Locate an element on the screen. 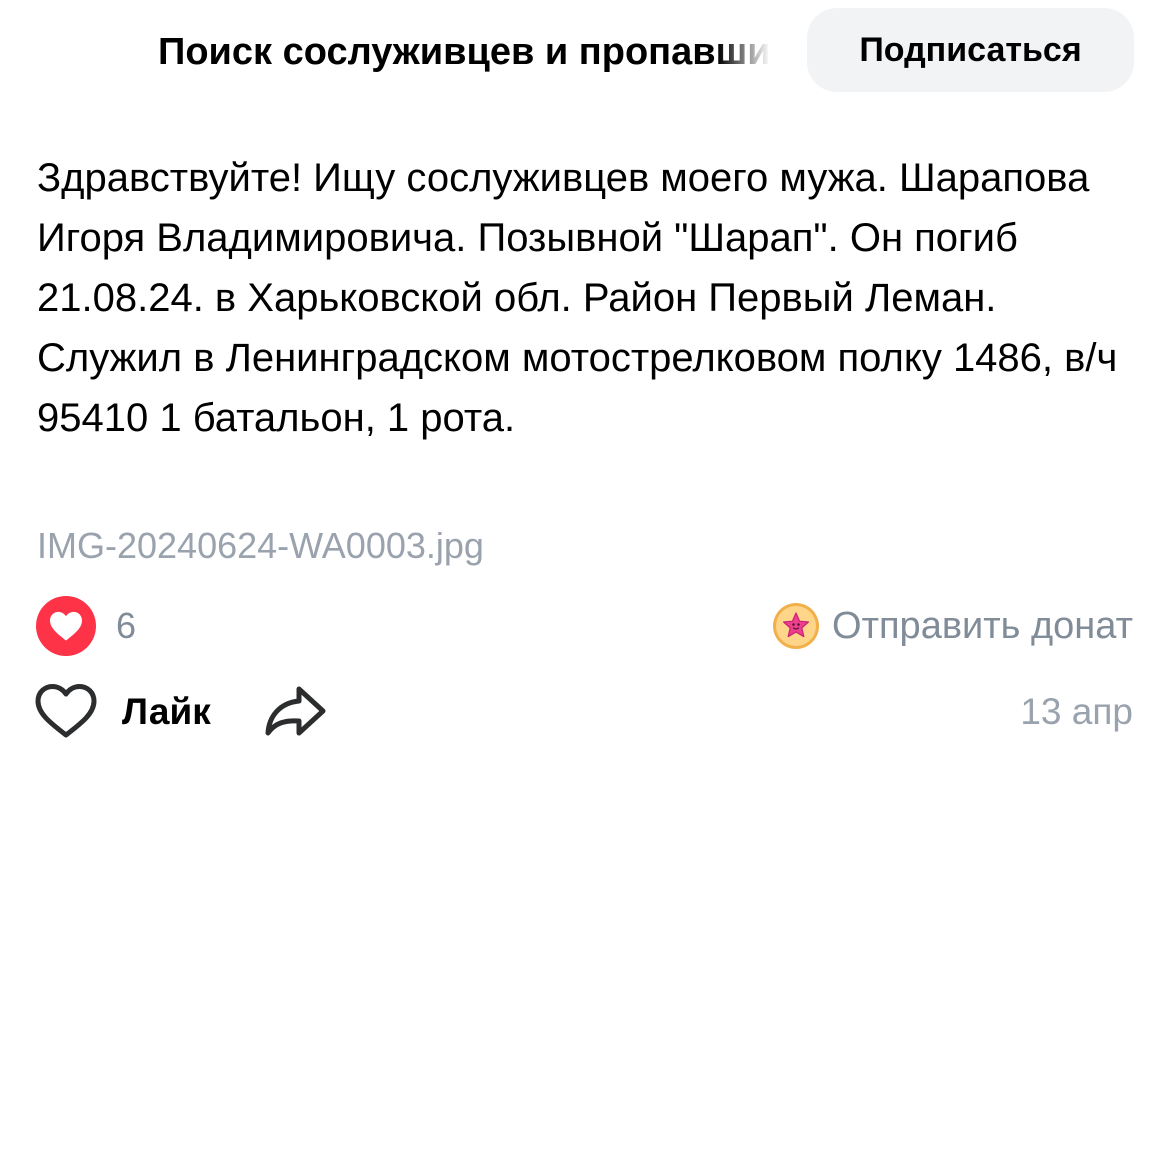 This screenshot has height=1157, width=1170. post-date: 13 апр is located at coordinates (1076, 711).